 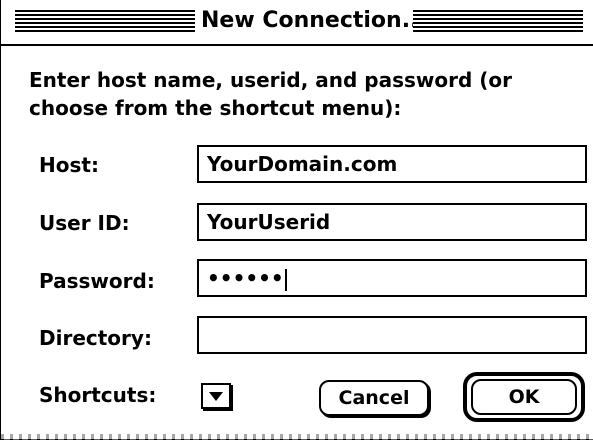 I want to click on host-input: YourDomain.com, so click(x=392, y=164).